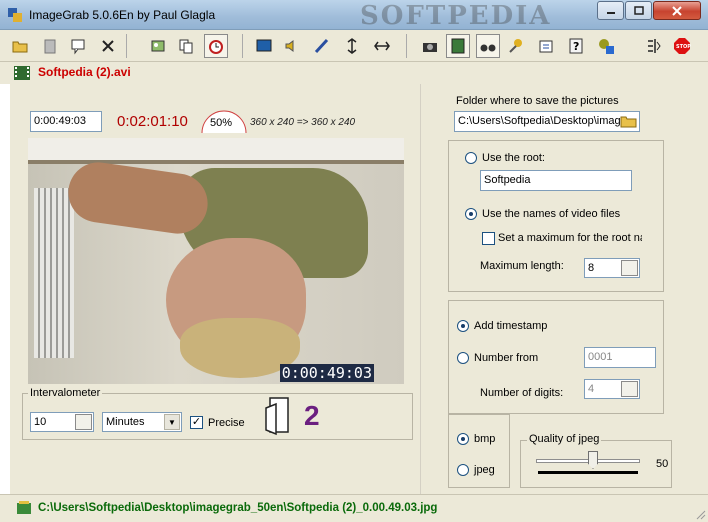 Image resolution: width=708 pixels, height=522 pixels. I want to click on svg-text: STOP, so click(683, 47).